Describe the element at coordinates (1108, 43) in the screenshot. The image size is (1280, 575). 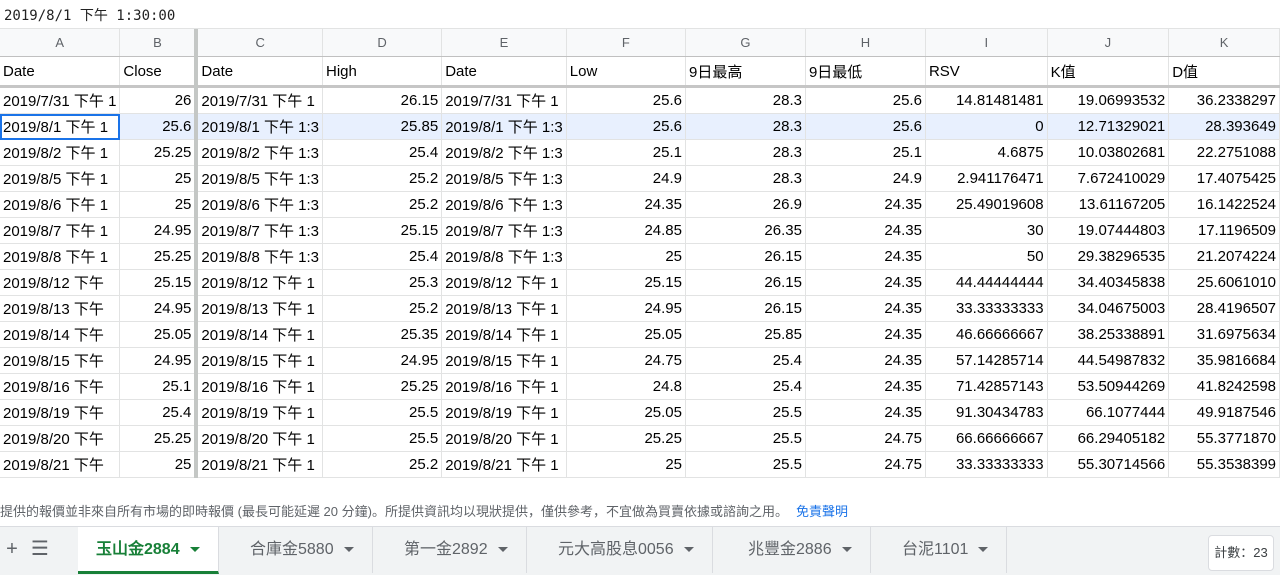
I see `column-header-j: J` at that location.